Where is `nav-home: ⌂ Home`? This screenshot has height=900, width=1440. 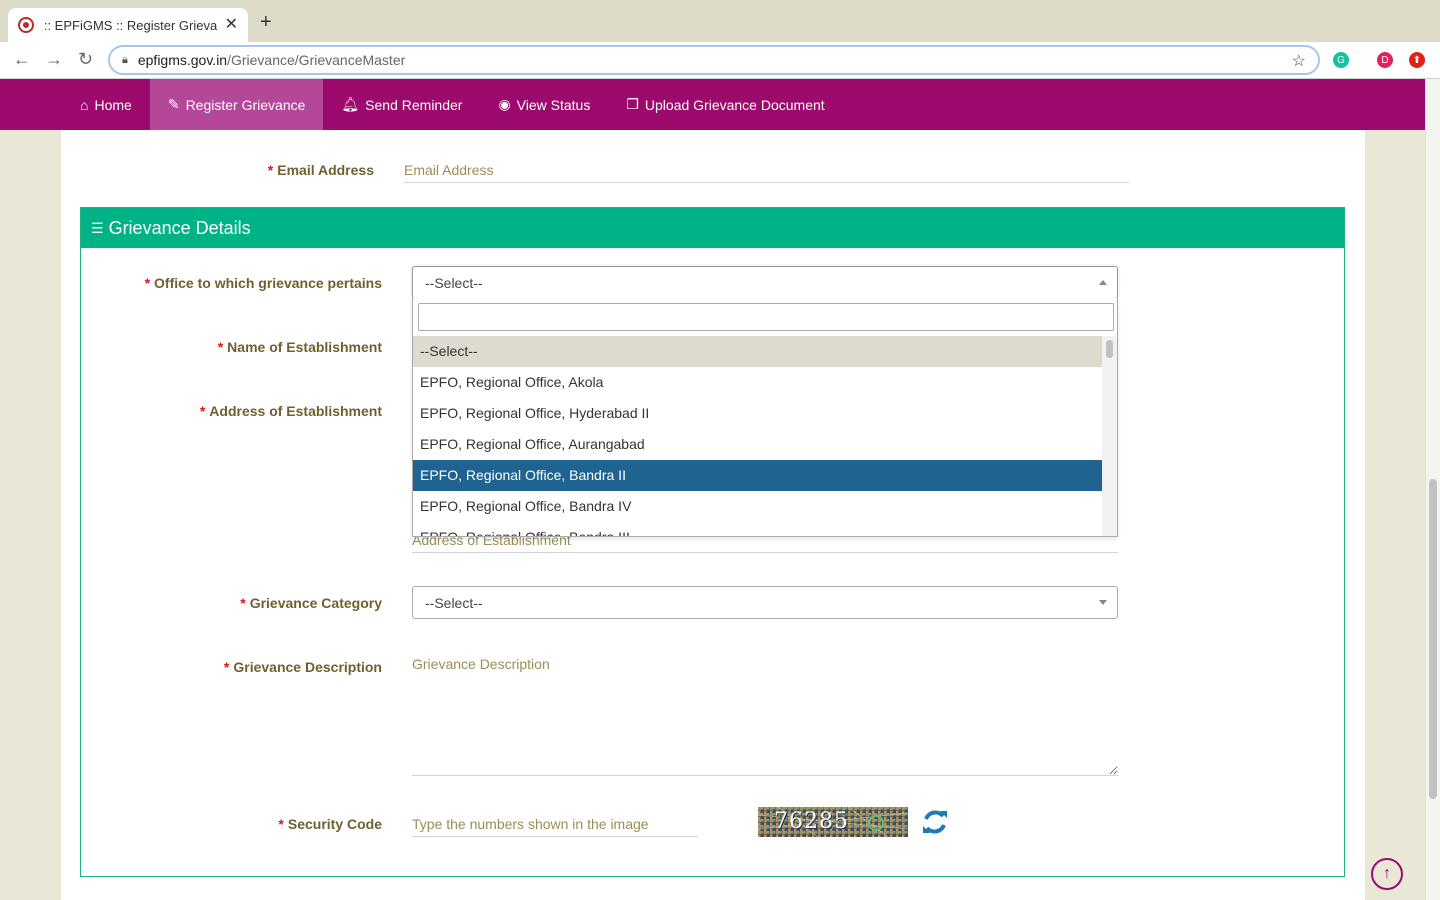
nav-home: ⌂ Home is located at coordinates (106, 104).